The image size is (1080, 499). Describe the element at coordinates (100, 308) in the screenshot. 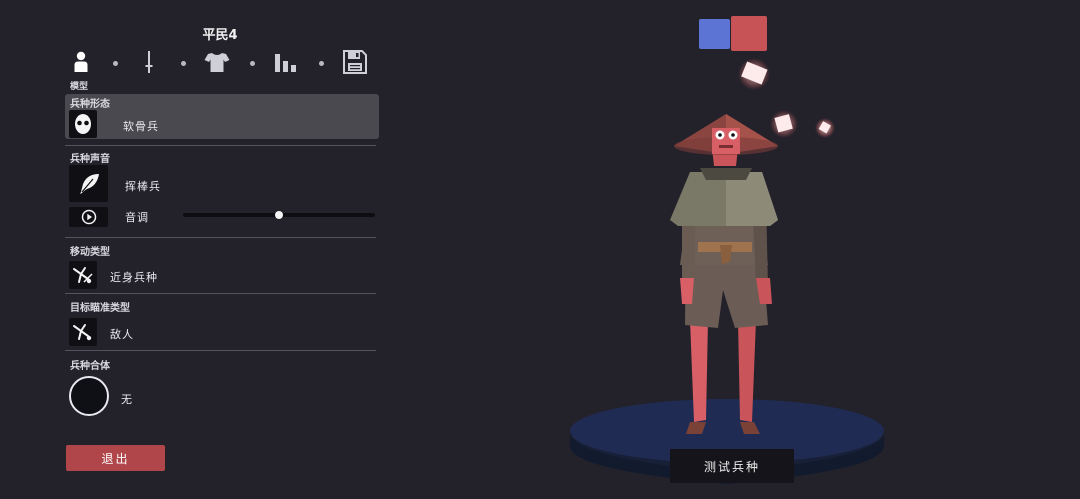

I see `targeting-type-label: 目标瞄准类型` at that location.